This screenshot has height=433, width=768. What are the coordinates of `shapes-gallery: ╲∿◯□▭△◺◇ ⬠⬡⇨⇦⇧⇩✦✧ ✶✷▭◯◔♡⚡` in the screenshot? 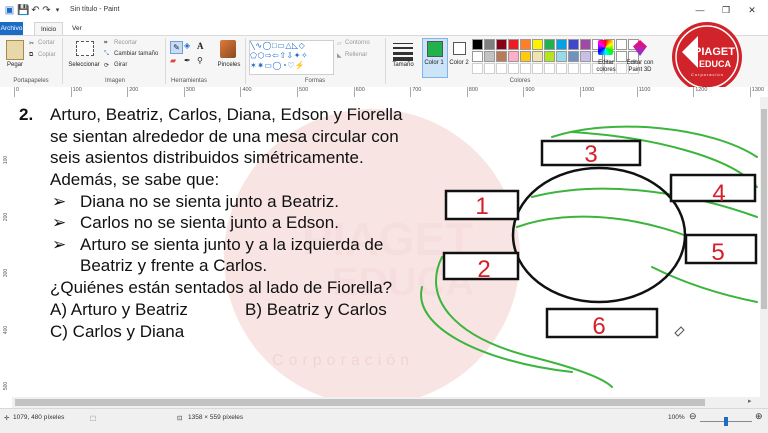 It's located at (291, 57).